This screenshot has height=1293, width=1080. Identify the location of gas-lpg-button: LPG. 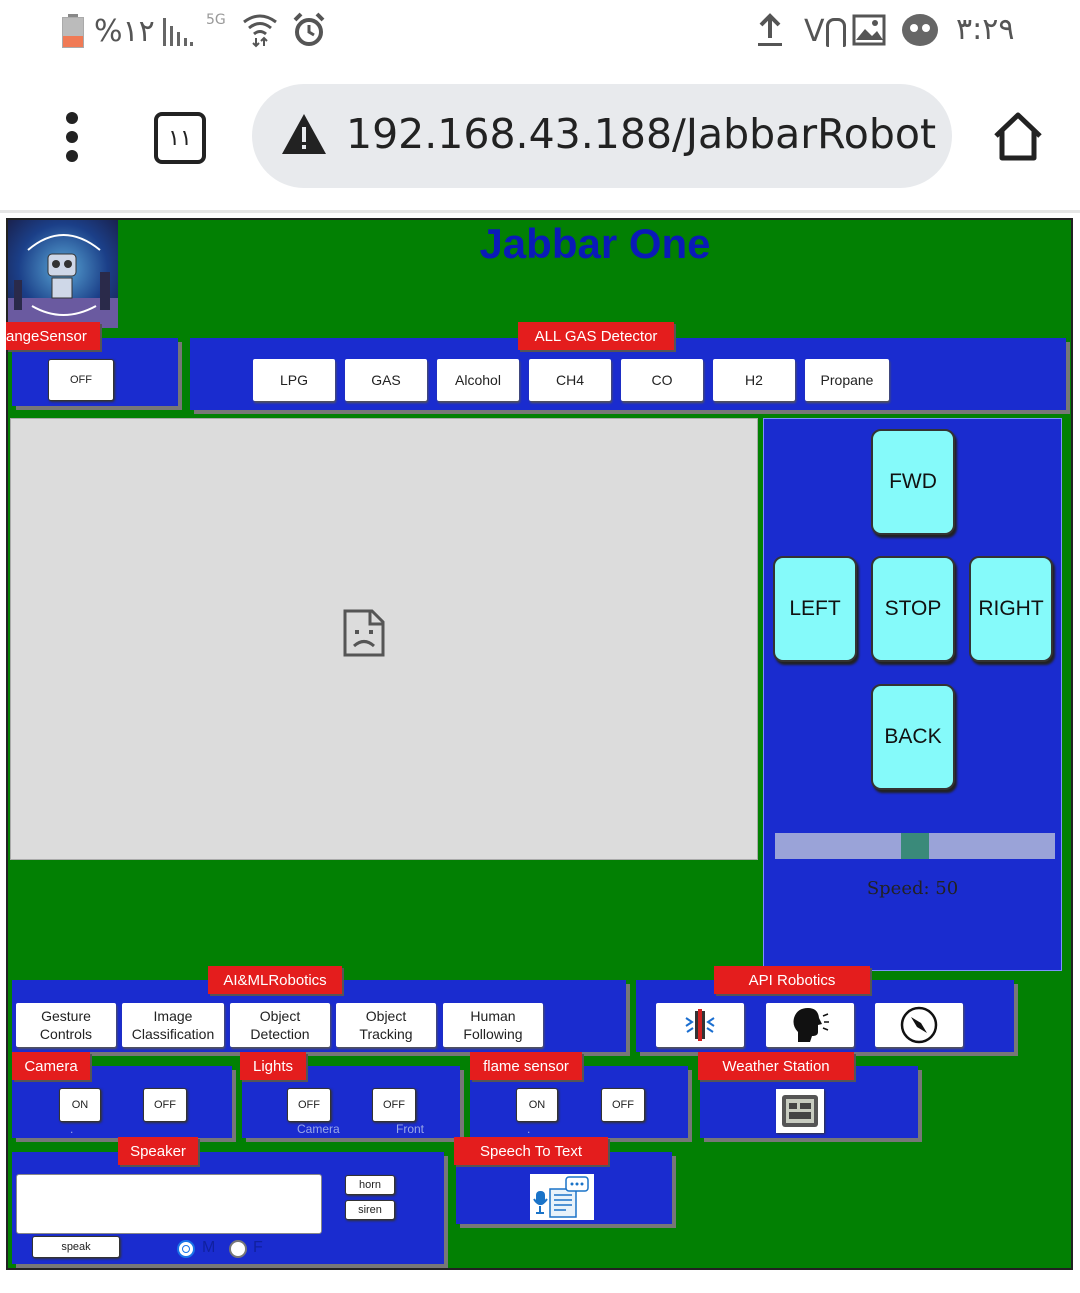
(294, 380).